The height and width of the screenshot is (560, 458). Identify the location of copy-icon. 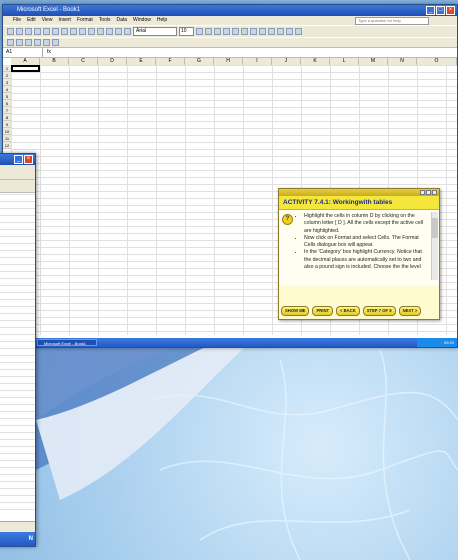
(73, 31).